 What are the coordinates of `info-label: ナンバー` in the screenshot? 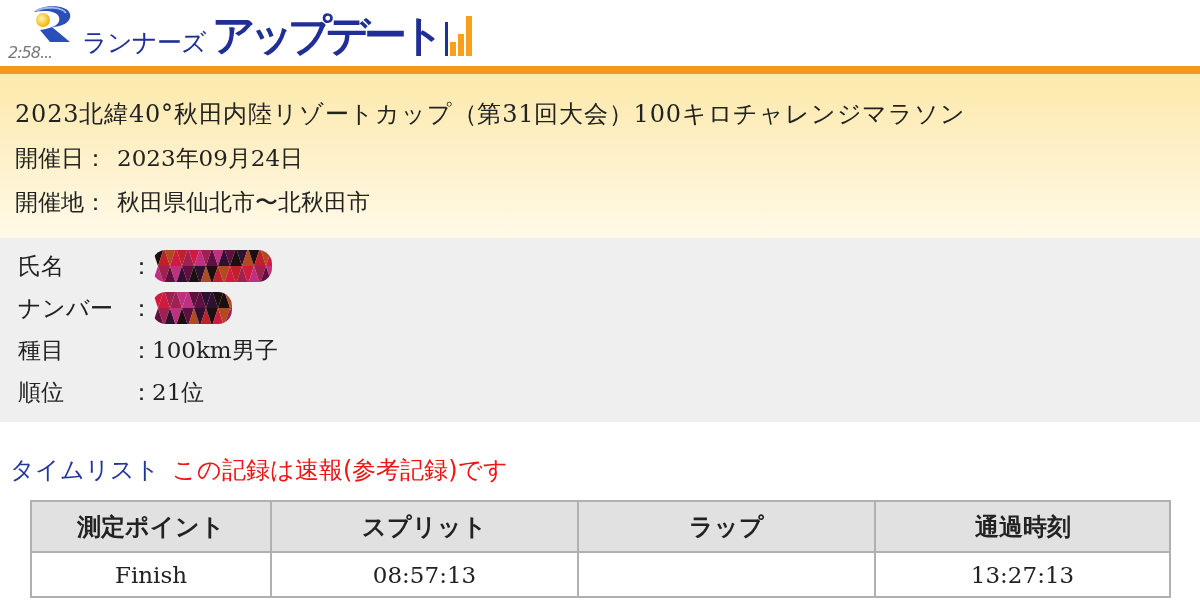 It's located at (65, 308).